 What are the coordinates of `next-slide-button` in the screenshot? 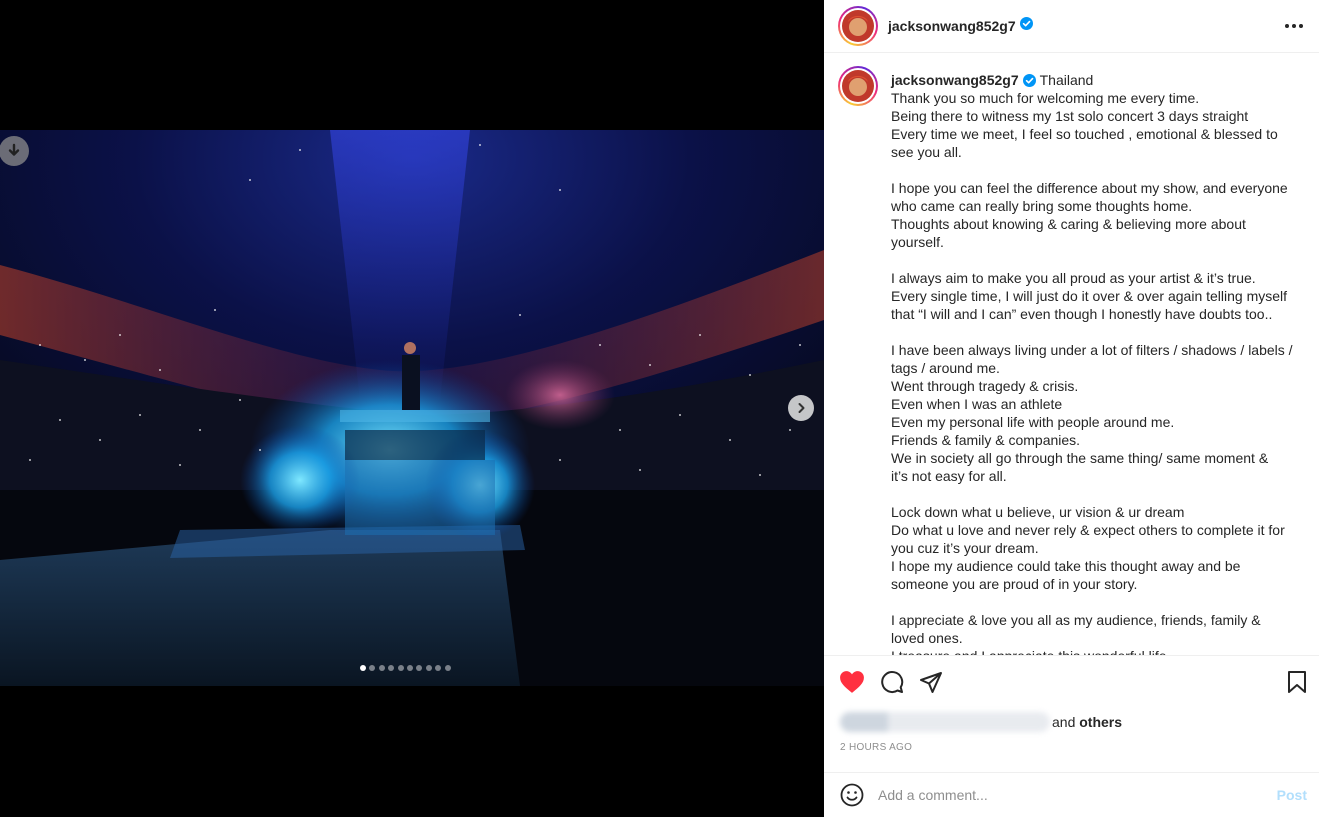 It's located at (801, 408).